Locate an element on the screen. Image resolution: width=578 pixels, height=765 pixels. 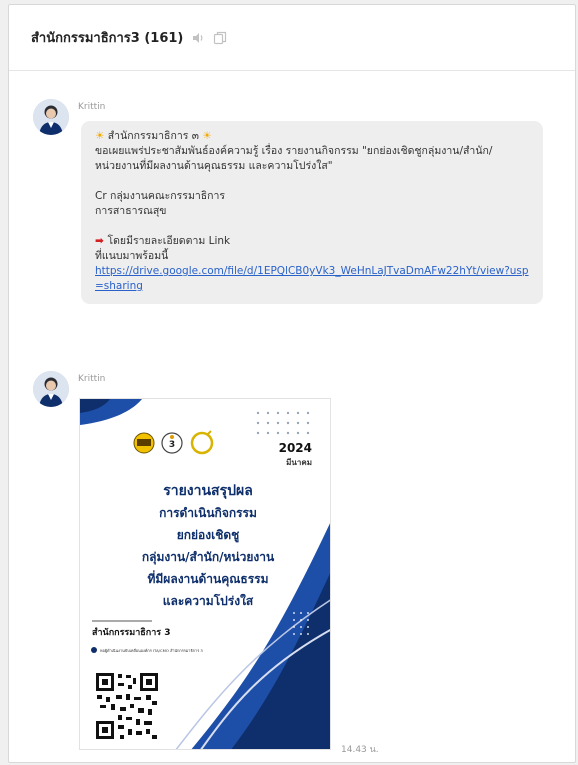
message-line: ที่แนบมาพร้อมนี้ is located at coordinates (132, 256).